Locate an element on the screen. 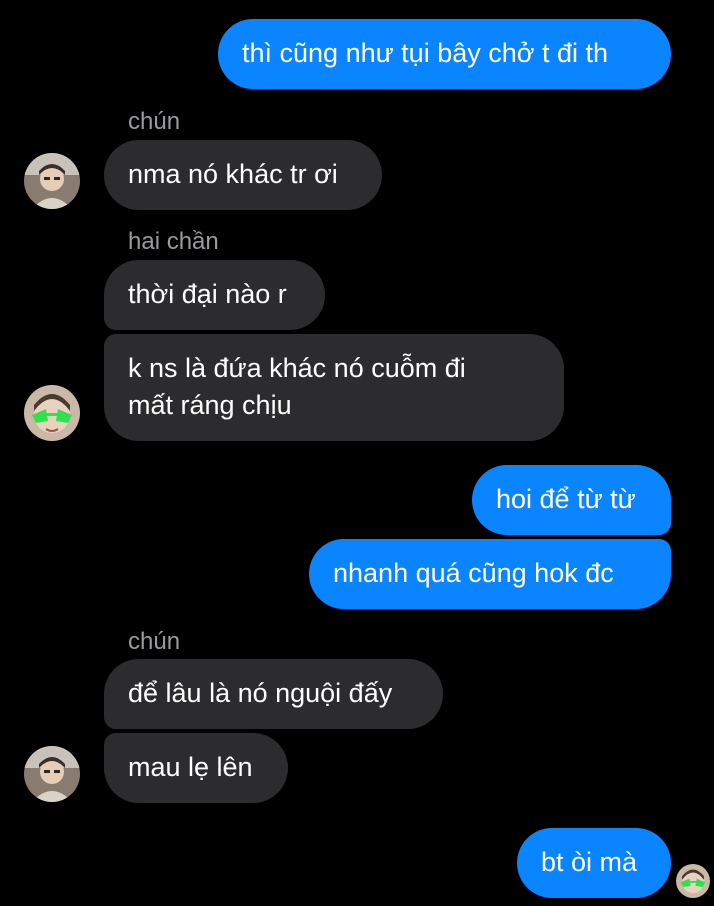  message-text-line: mất ráng chịu is located at coordinates (210, 405).